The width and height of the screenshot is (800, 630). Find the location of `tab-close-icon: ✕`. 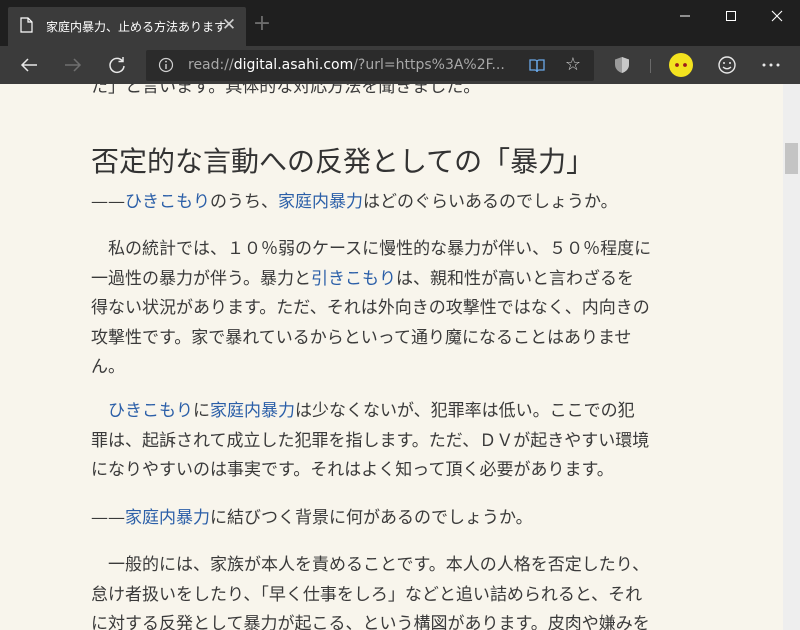

tab-close-icon: ✕ is located at coordinates (229, 25).